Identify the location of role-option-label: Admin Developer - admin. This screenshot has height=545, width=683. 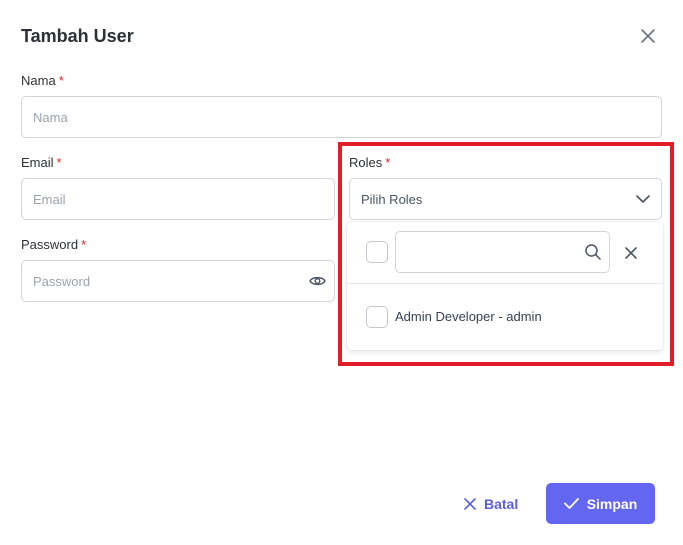
(468, 316).